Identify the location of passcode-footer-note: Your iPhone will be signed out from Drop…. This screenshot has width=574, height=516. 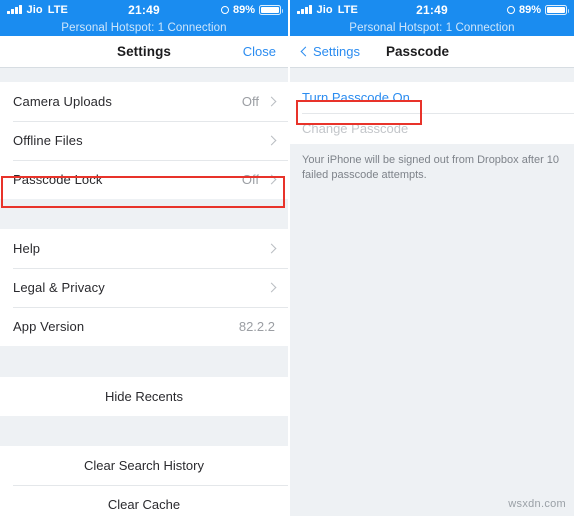
(432, 163).